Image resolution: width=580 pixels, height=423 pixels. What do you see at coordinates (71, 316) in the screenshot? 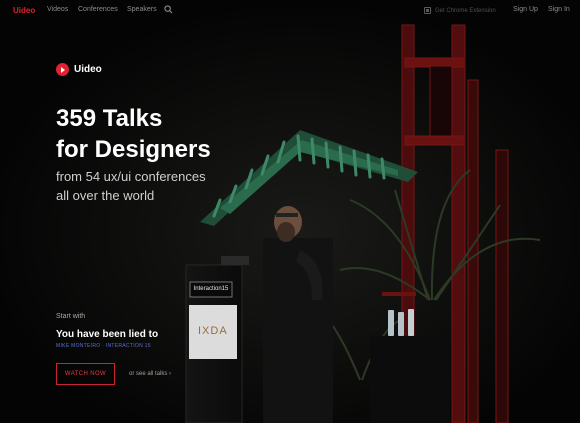
I see `start-label: Start with` at bounding box center [71, 316].